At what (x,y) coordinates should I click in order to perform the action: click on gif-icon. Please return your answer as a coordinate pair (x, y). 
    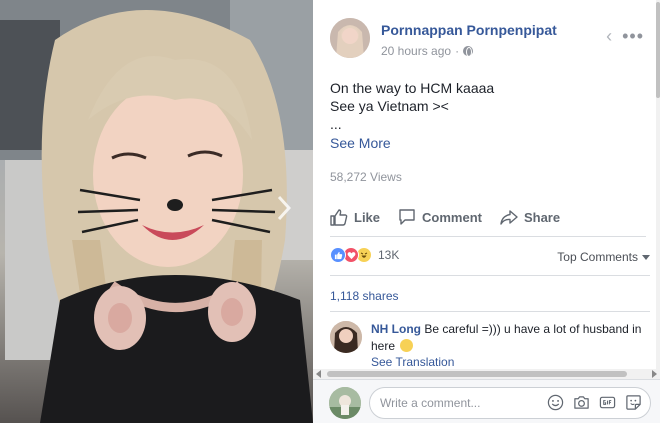
    Looking at the image, I should click on (607, 402).